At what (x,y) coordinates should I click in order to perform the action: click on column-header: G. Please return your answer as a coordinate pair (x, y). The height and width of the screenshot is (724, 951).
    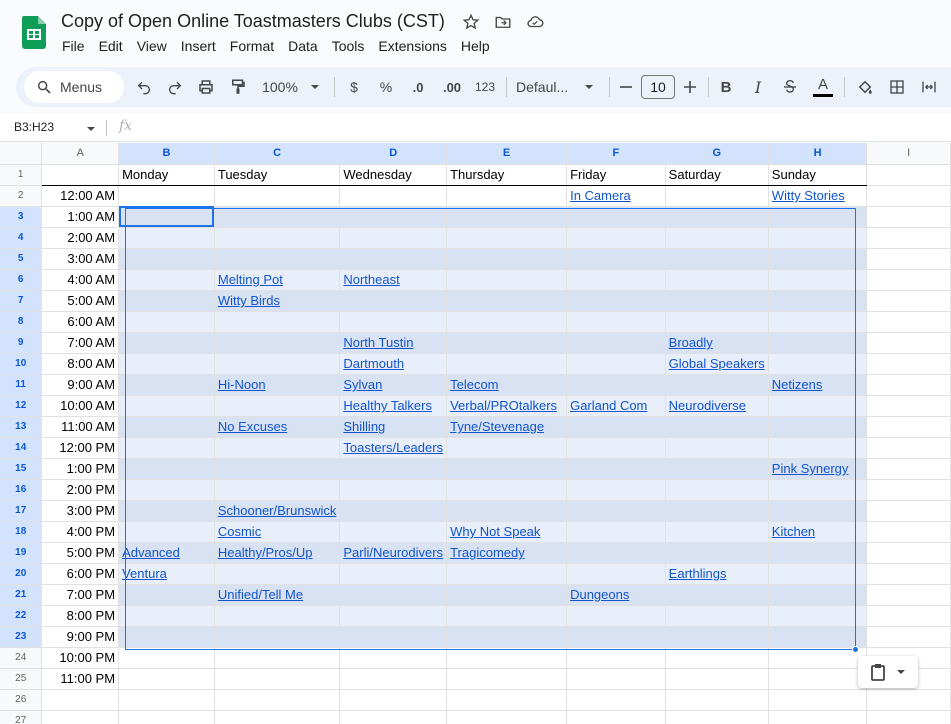
    Looking at the image, I should click on (717, 154).